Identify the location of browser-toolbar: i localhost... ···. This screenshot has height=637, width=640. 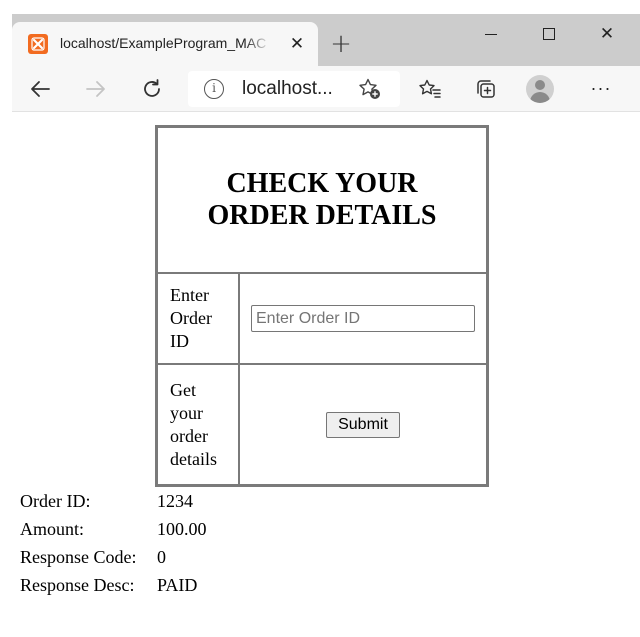
(326, 89).